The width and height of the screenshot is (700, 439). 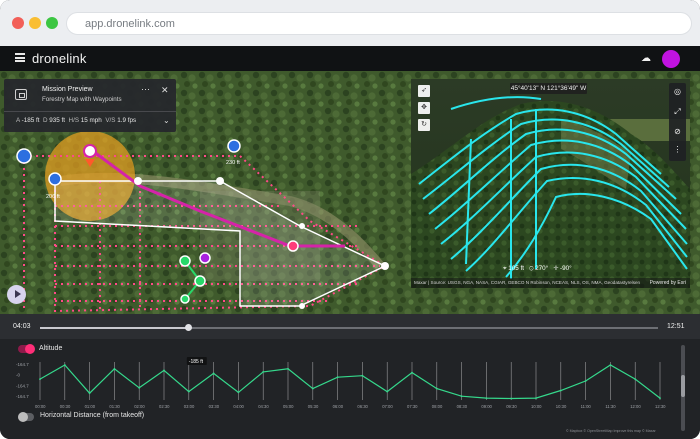 I want to click on stat-vspeed: 1.9 fps, so click(x=127, y=120).